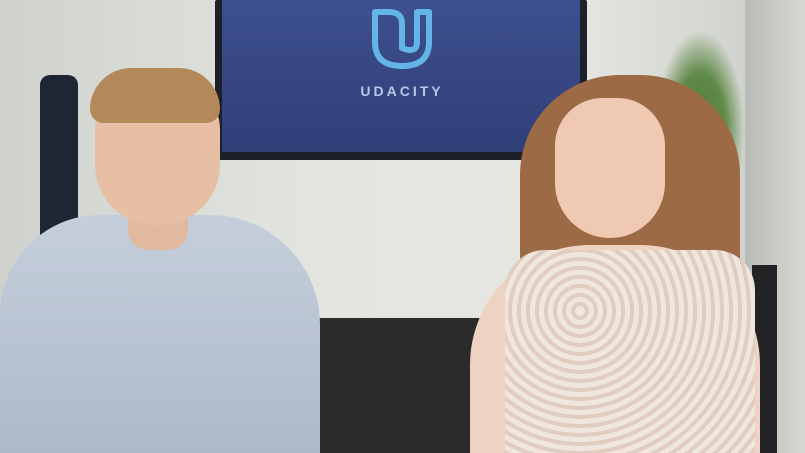  Describe the element at coordinates (402, 91) in the screenshot. I see `tv-brand-text: UDACITY` at that location.